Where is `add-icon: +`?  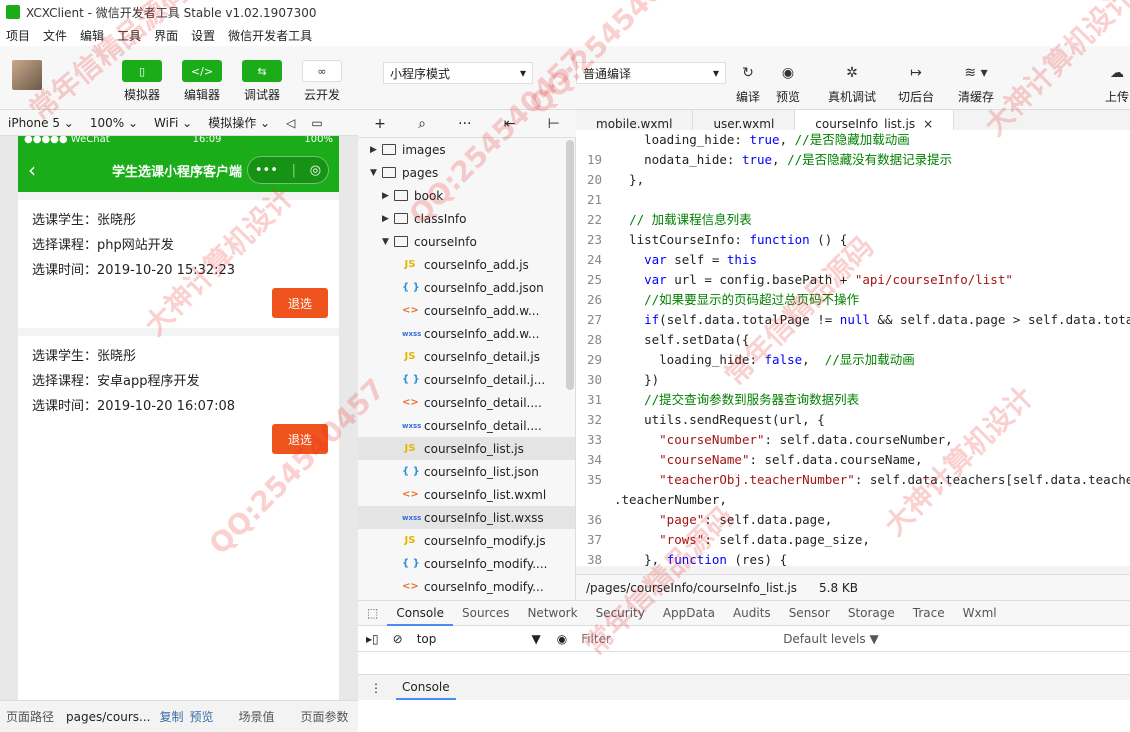 add-icon: + is located at coordinates (380, 124).